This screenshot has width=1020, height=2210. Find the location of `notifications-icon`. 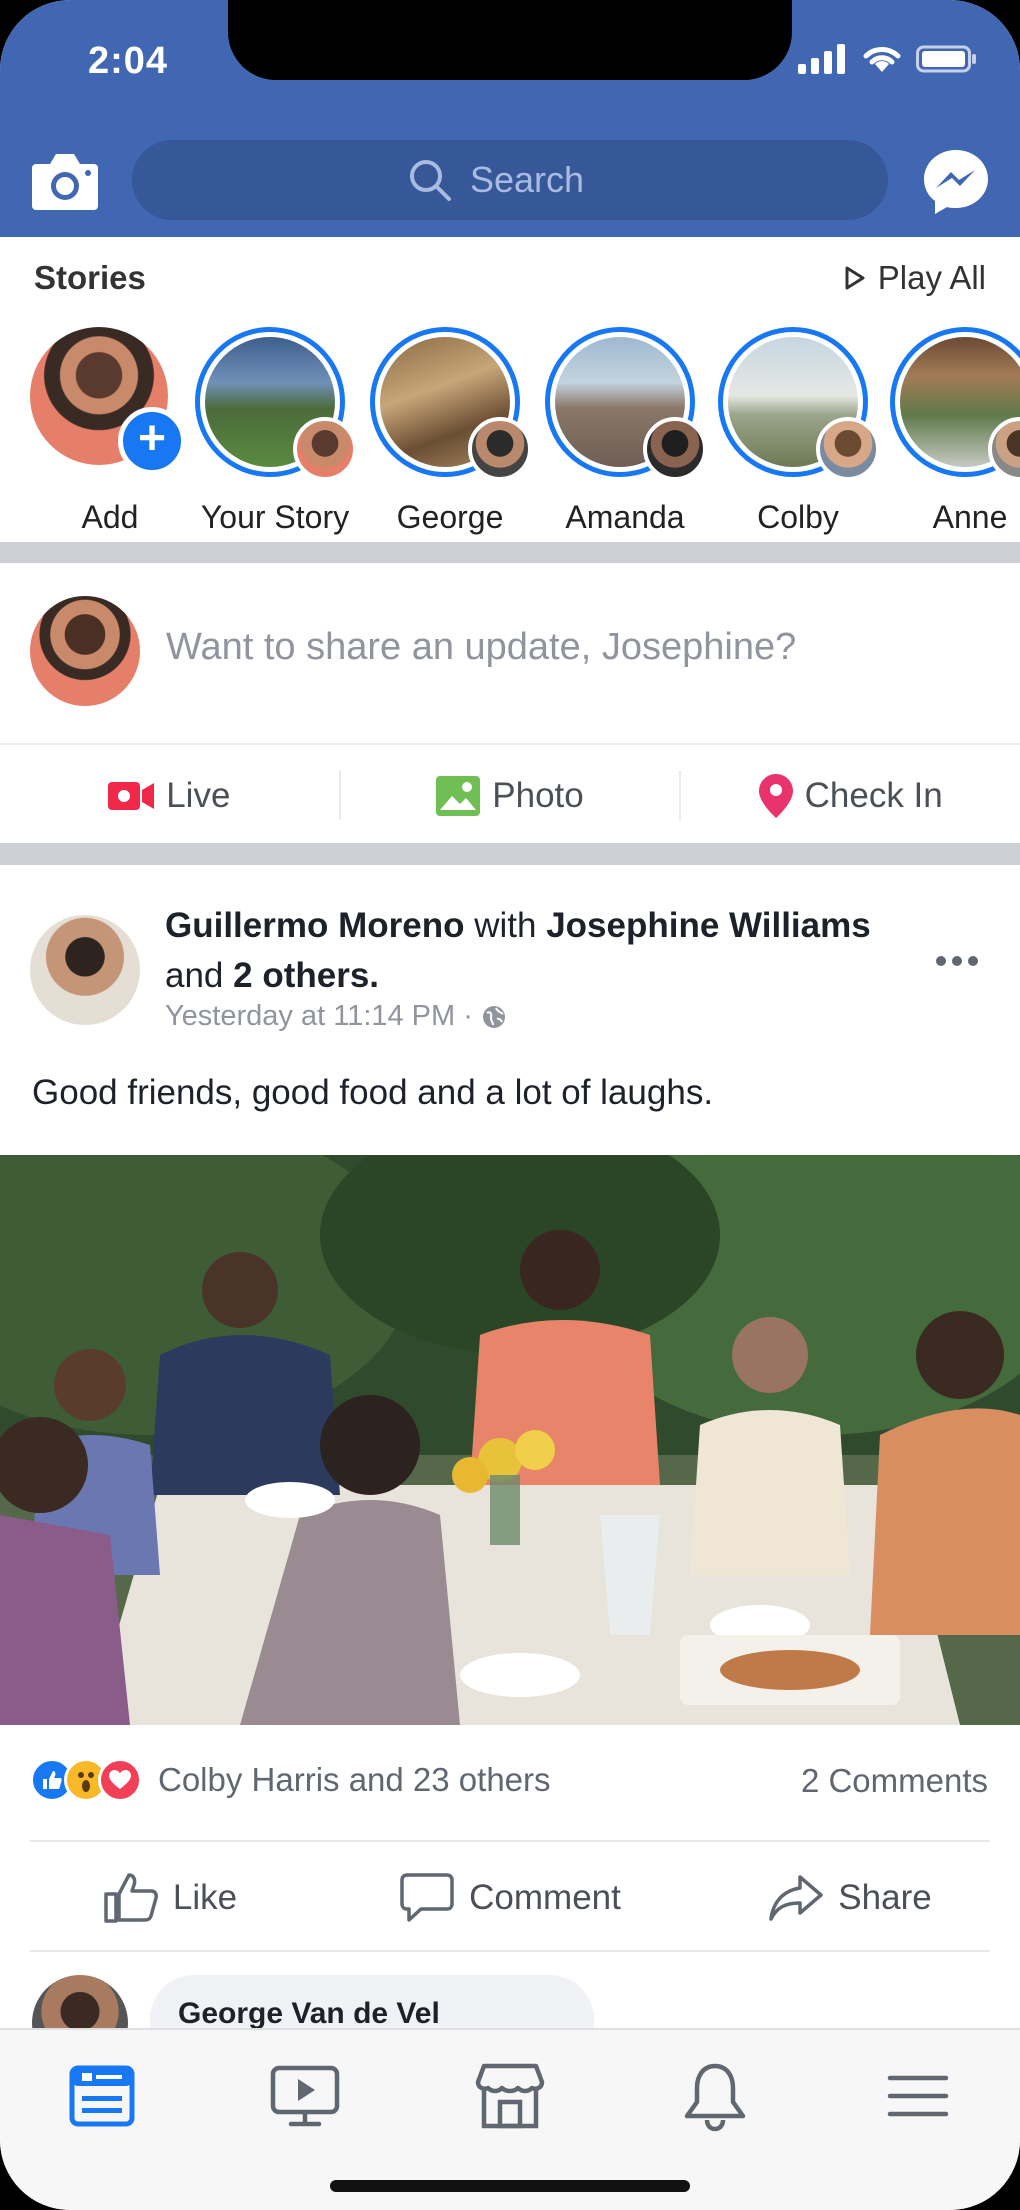

notifications-icon is located at coordinates (715, 2097).